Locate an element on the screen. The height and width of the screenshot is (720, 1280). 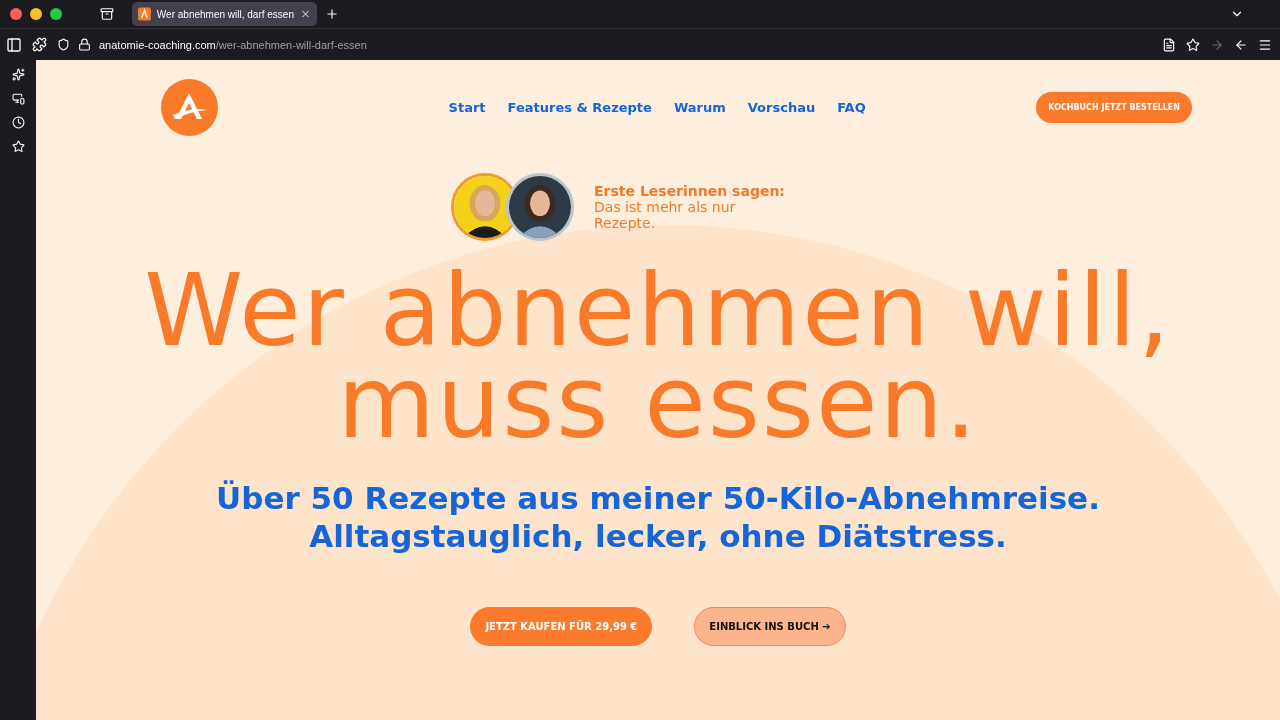
forward-icon is located at coordinates (1217, 44).